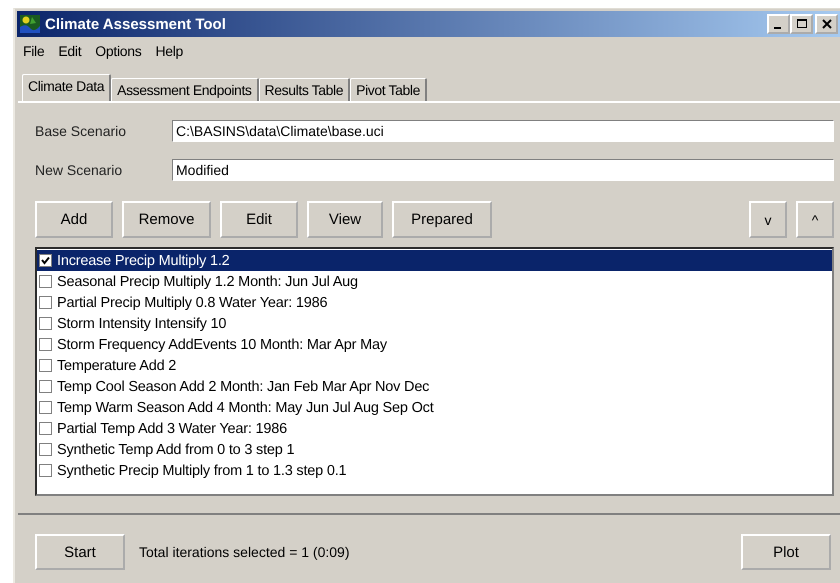 The width and height of the screenshot is (840, 583). Describe the element at coordinates (304, 89) in the screenshot. I see `tab: Results Table` at that location.